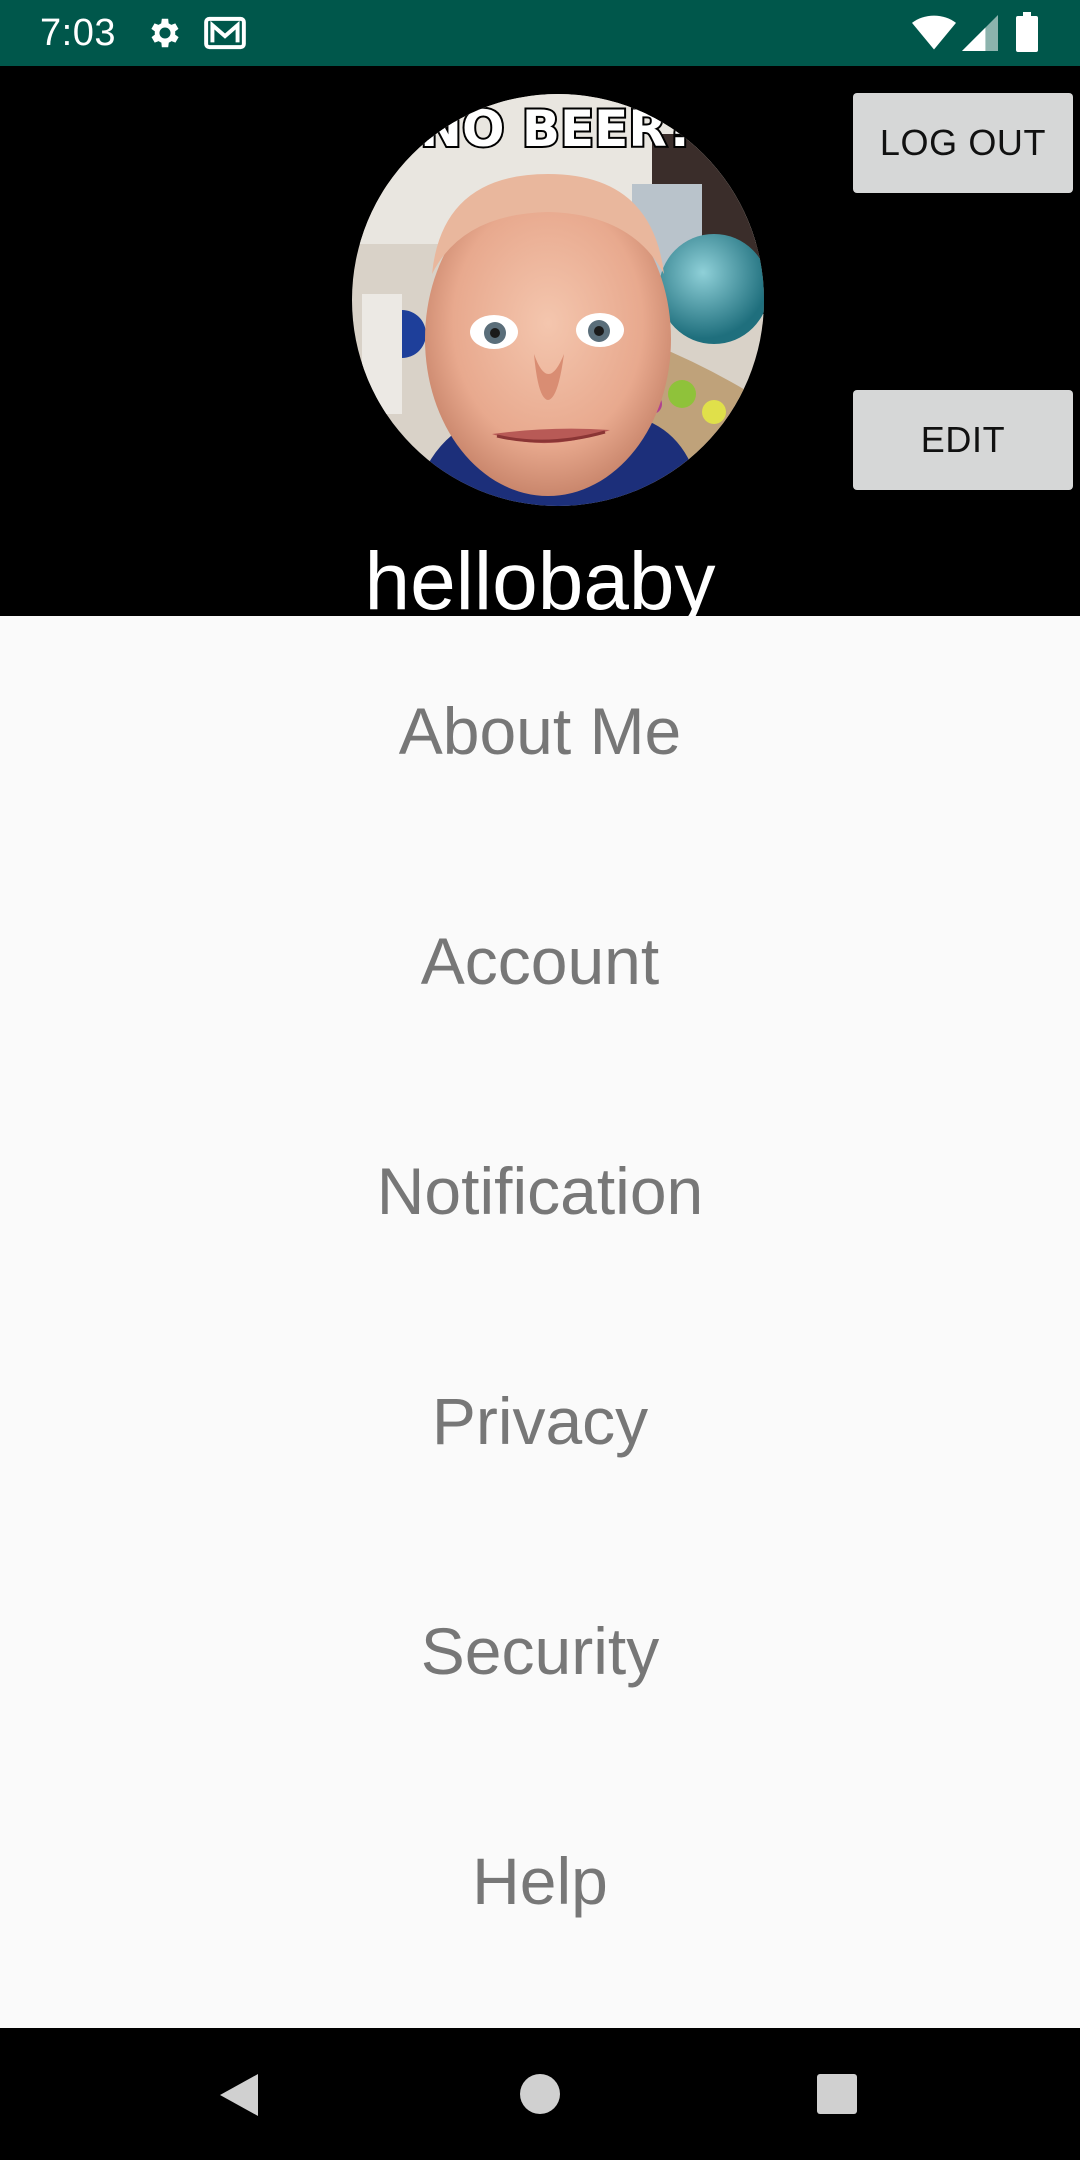 Image resolution: width=1080 pixels, height=2160 pixels. I want to click on logout-button: LOG OUT, so click(963, 143).